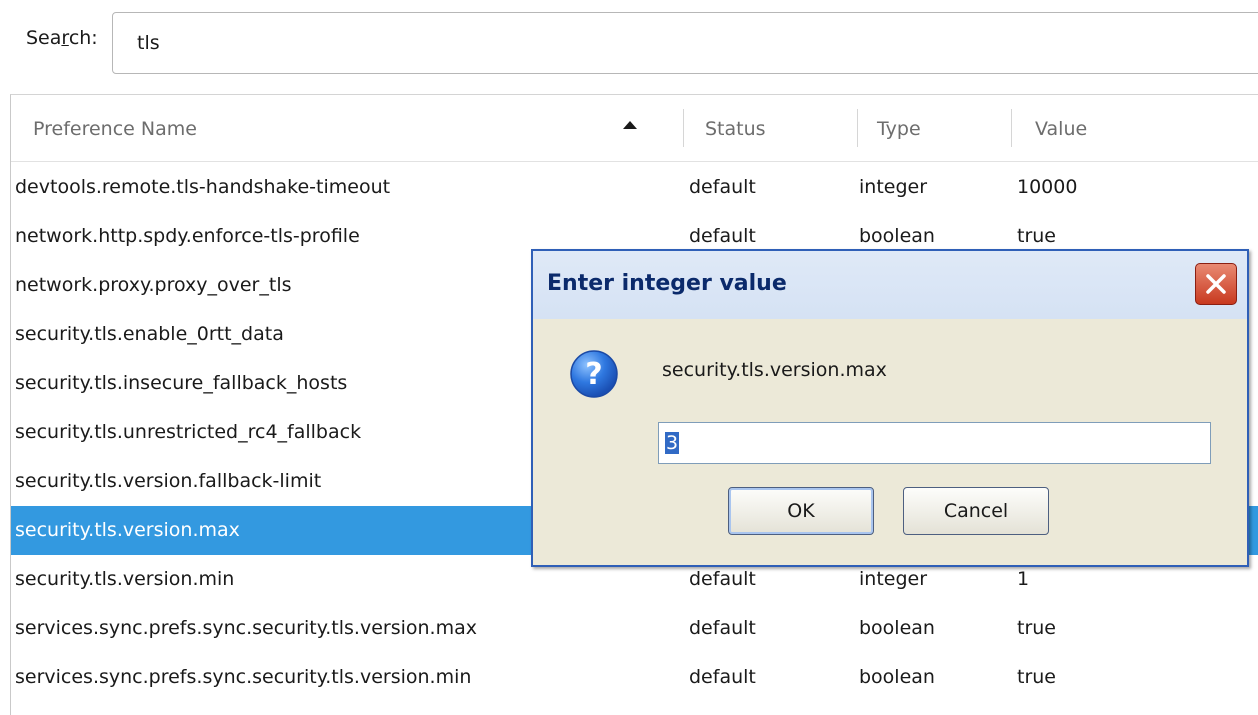 The image size is (1258, 715). I want to click on pref-type-cell: integer, so click(893, 187).